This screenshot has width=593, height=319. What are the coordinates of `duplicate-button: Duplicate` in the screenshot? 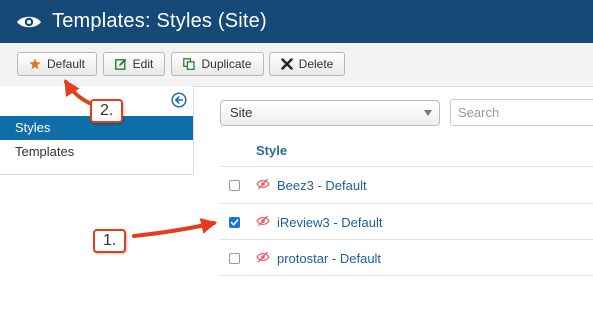 It's located at (217, 64).